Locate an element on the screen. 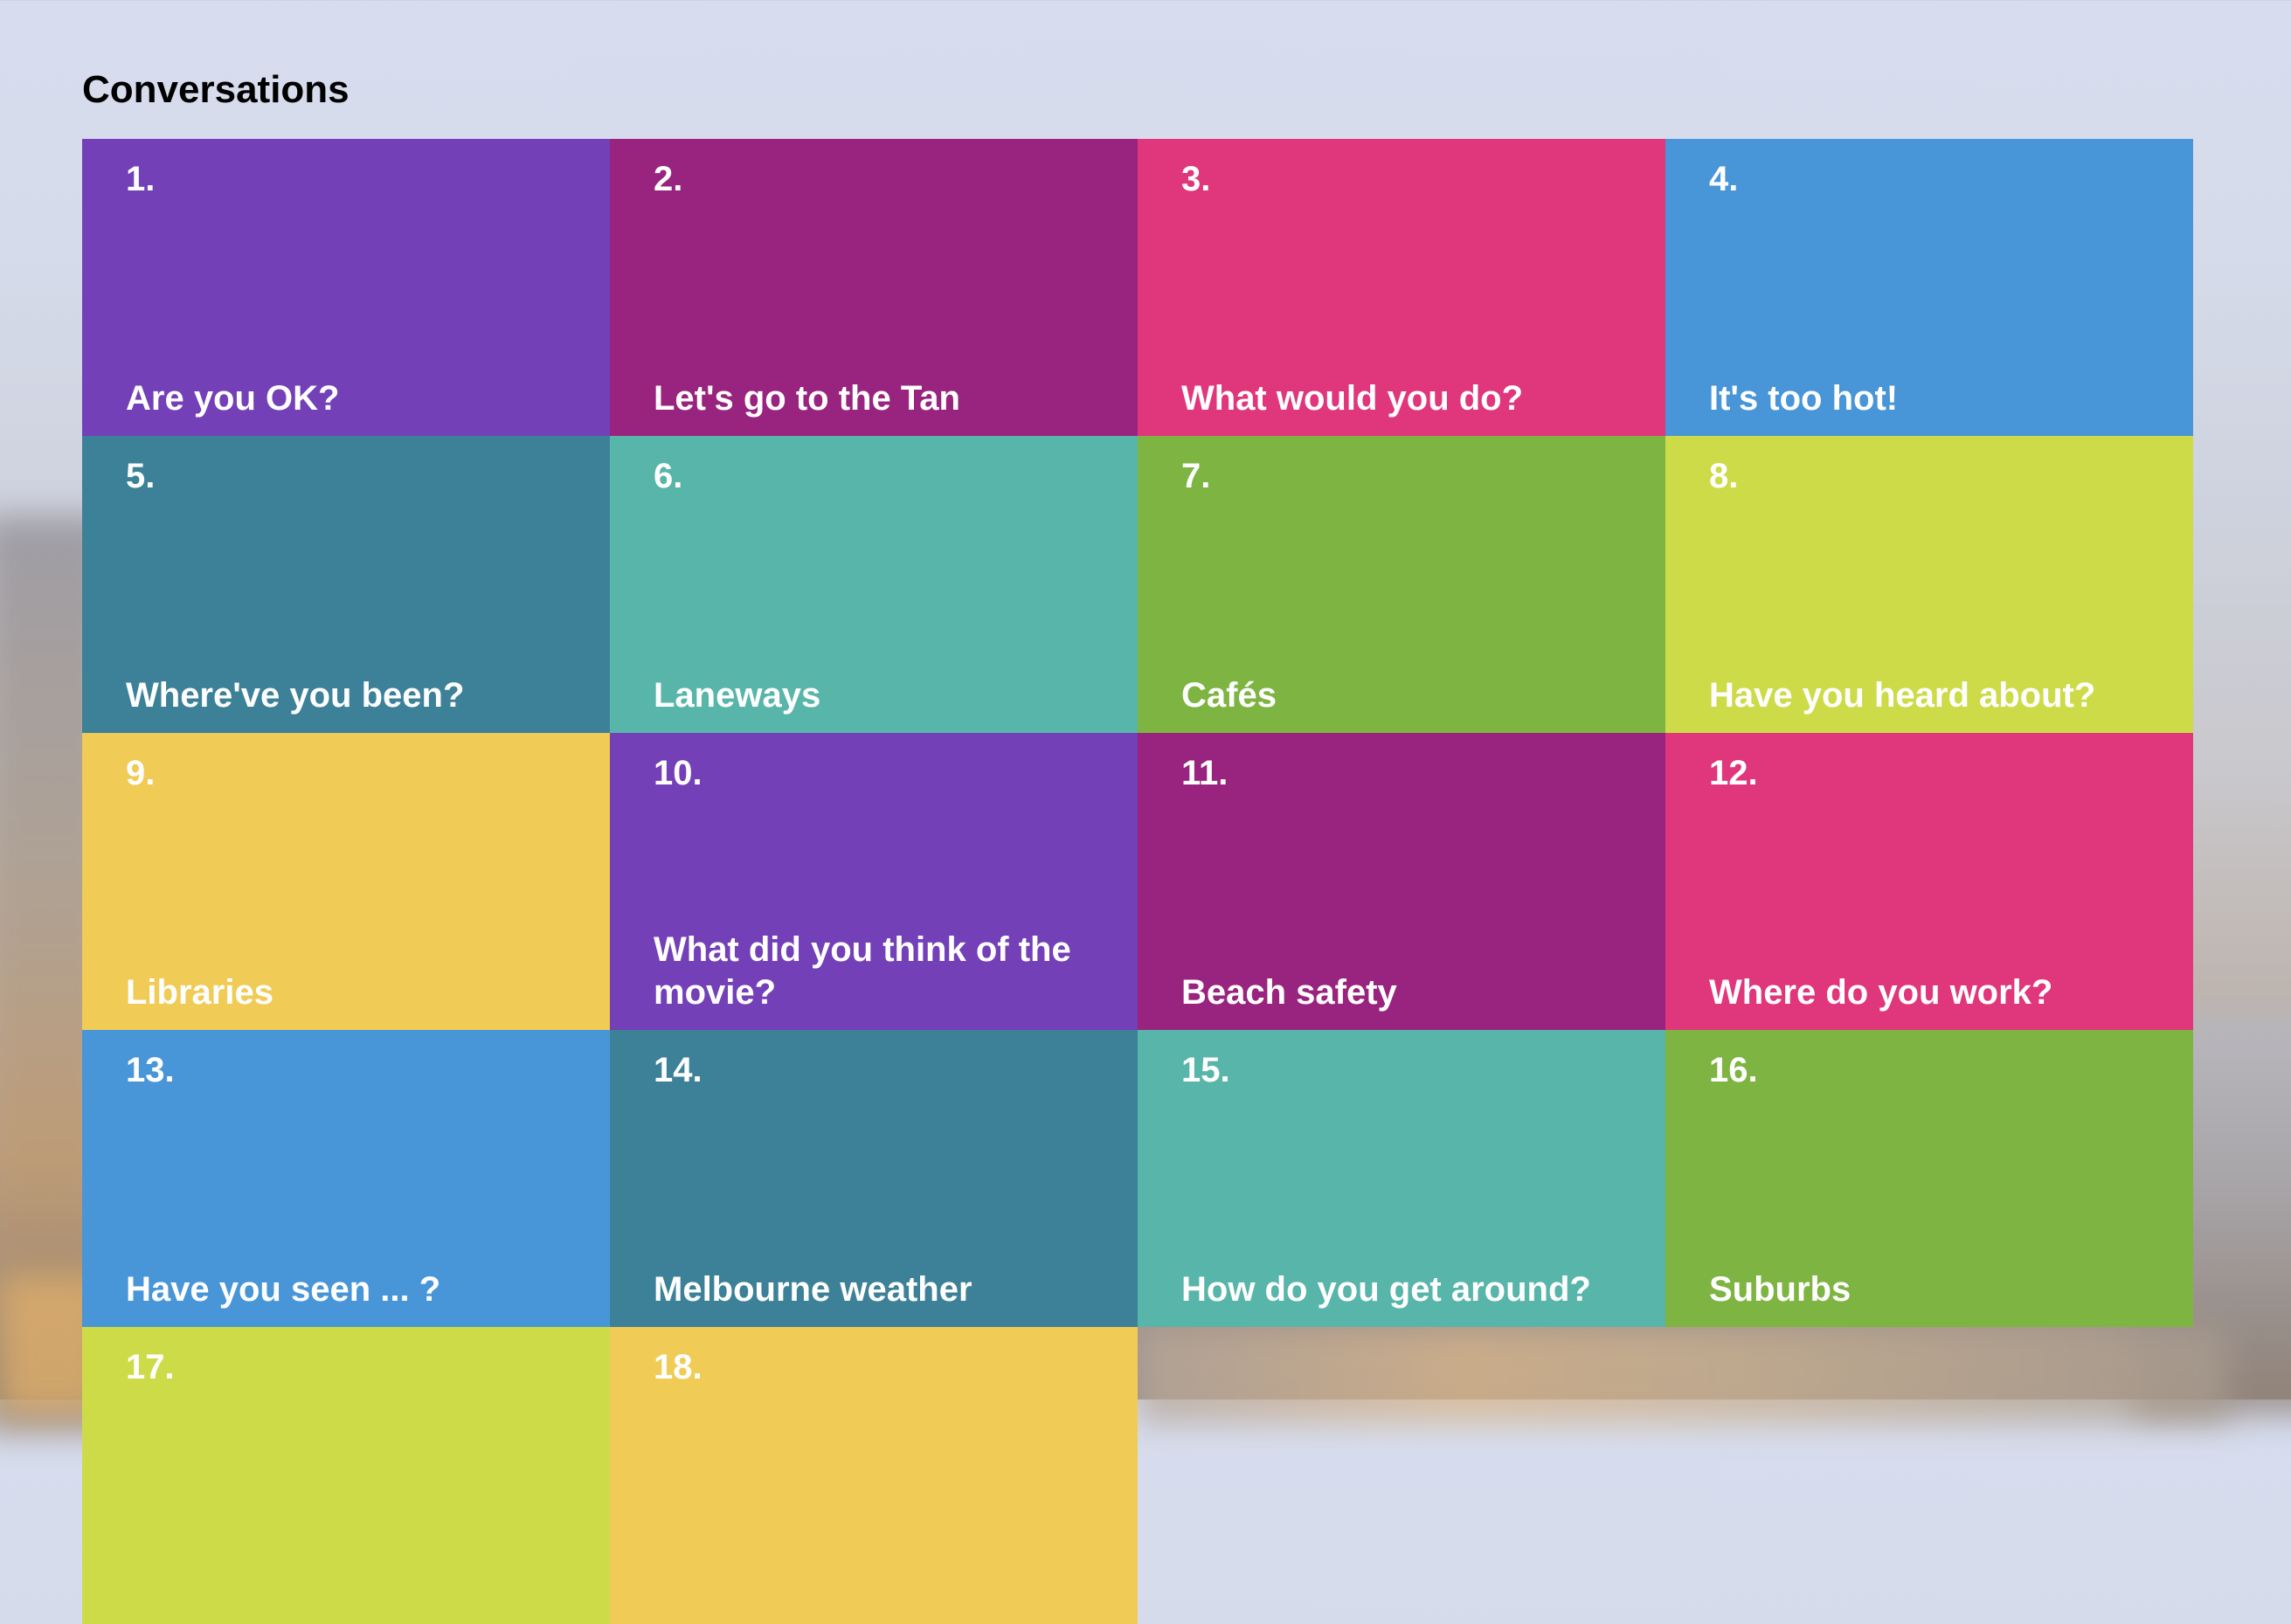 The width and height of the screenshot is (2291, 1624). conversation-number: 11. is located at coordinates (1205, 773).